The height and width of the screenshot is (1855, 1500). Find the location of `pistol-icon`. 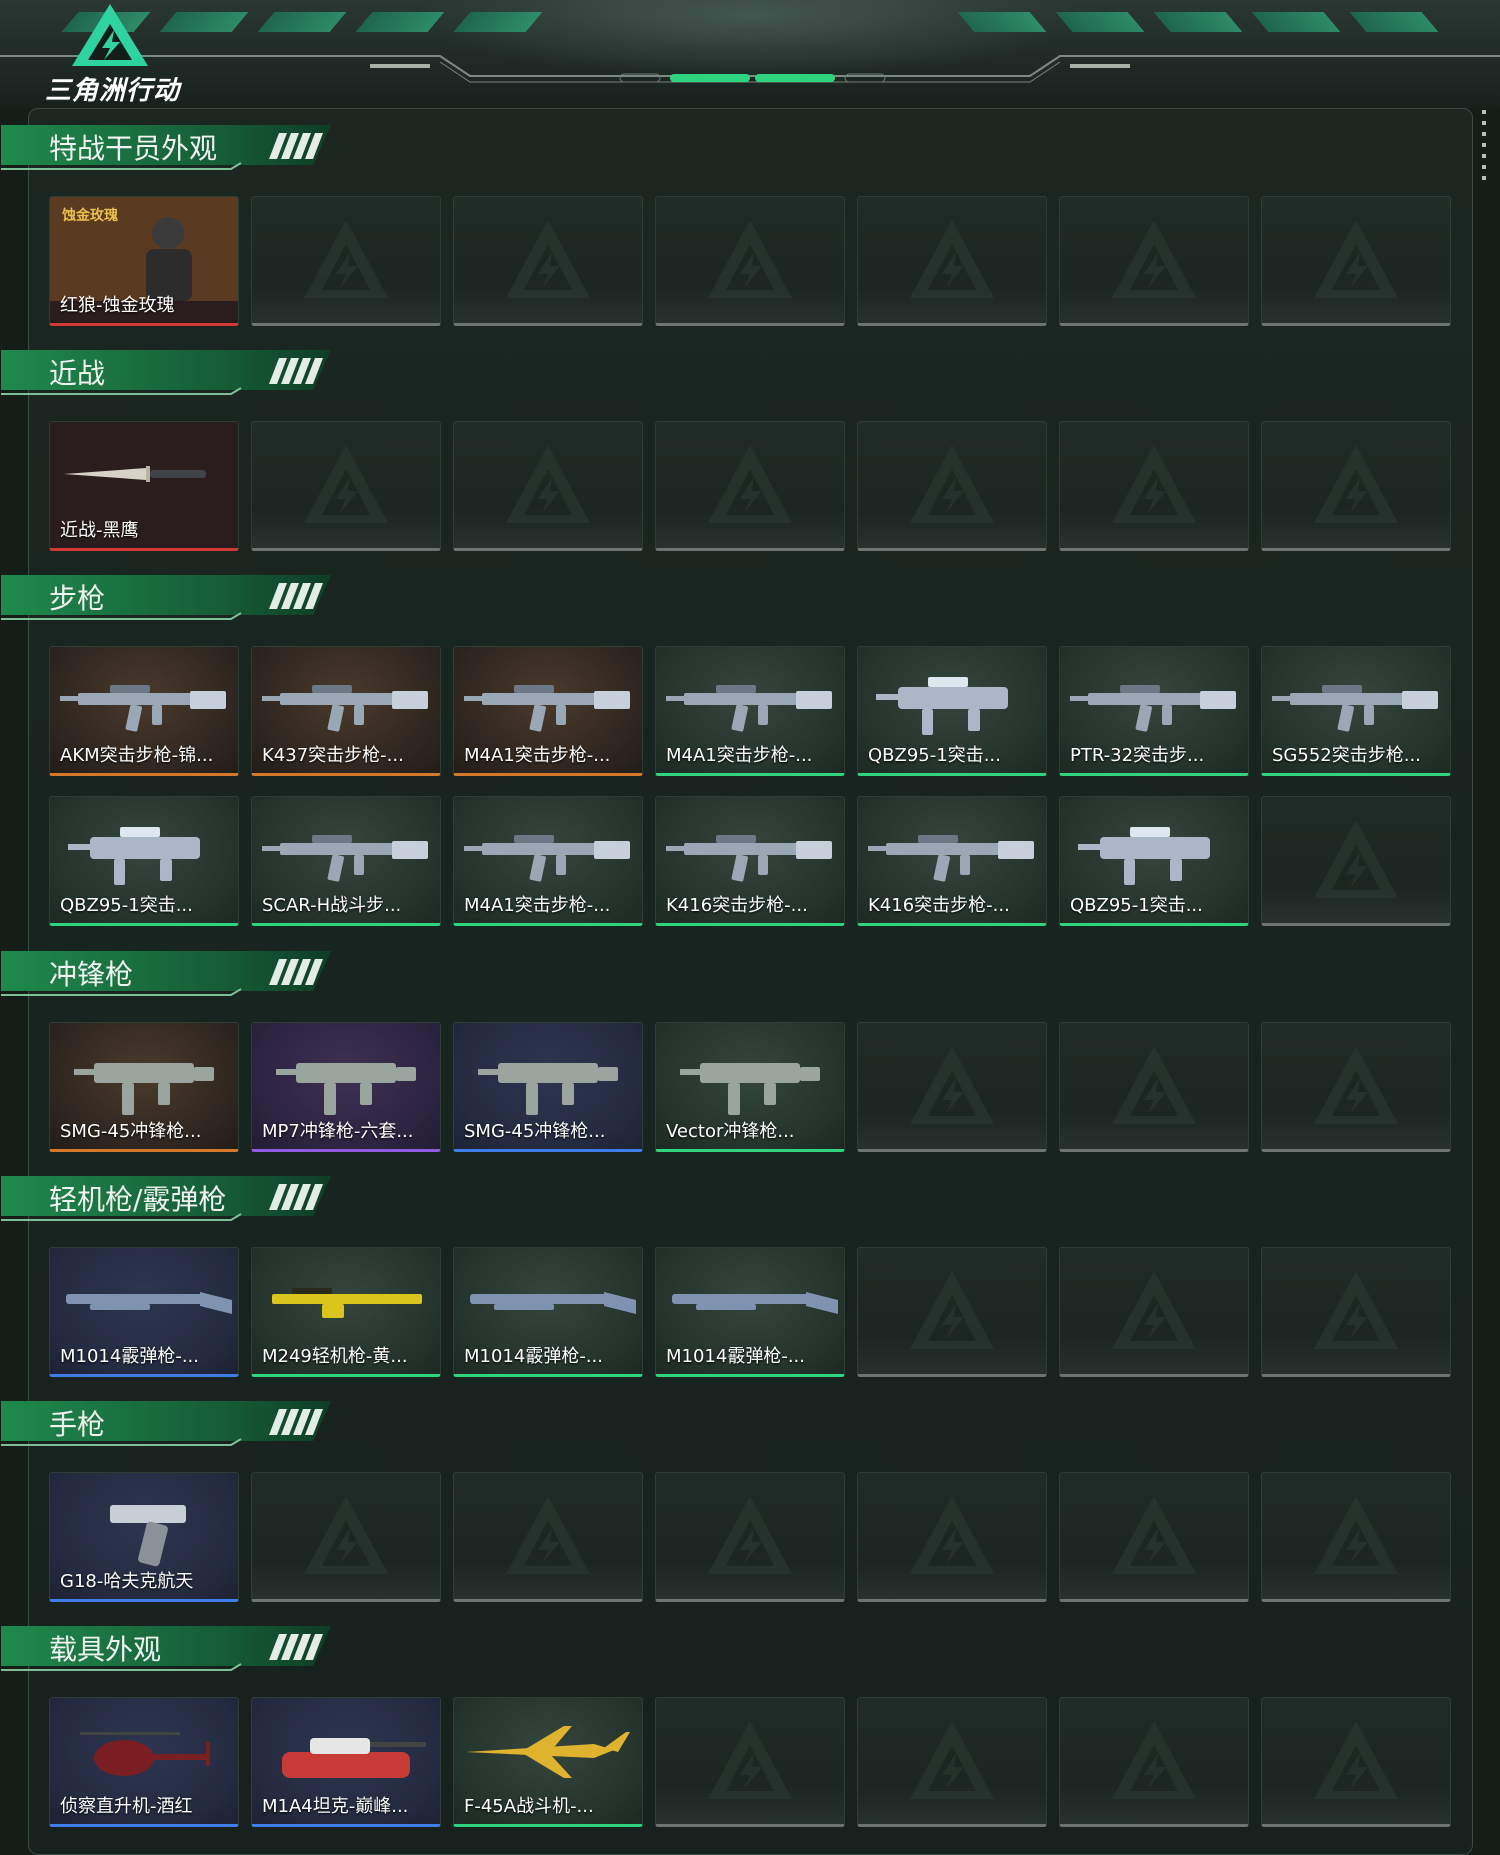

pistol-icon is located at coordinates (148, 1536).